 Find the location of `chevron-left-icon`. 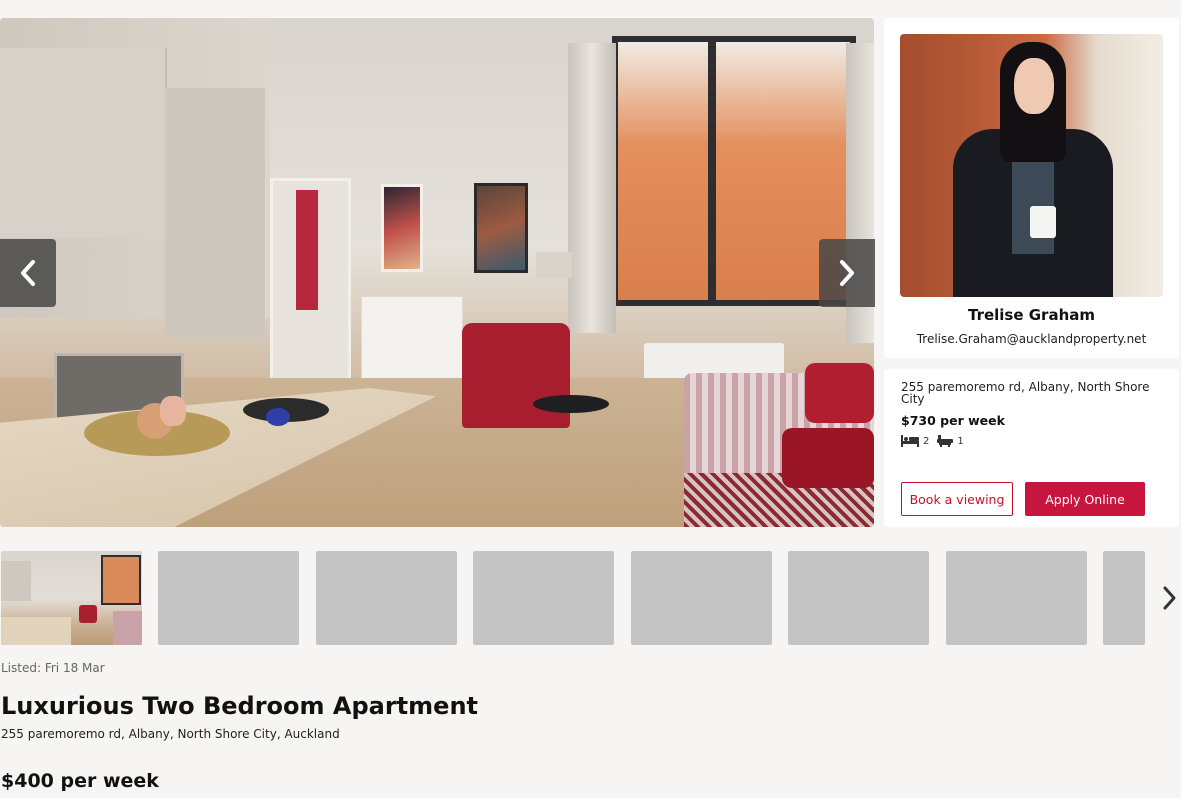

chevron-left-icon is located at coordinates (28, 273).